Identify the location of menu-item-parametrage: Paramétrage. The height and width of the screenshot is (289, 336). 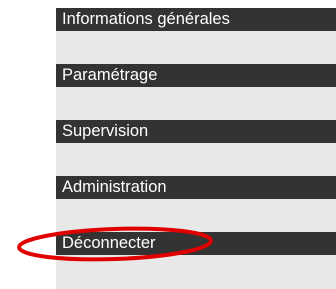
(196, 75).